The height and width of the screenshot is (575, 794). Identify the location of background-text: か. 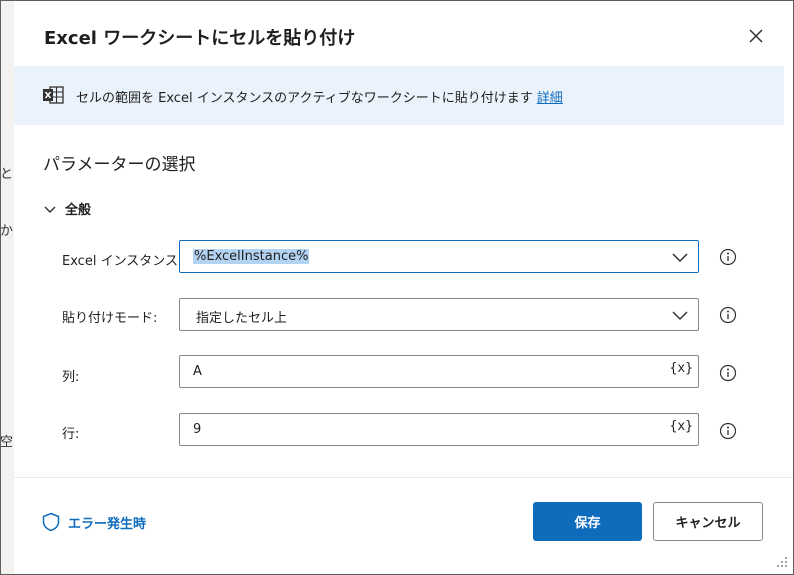
(7, 231).